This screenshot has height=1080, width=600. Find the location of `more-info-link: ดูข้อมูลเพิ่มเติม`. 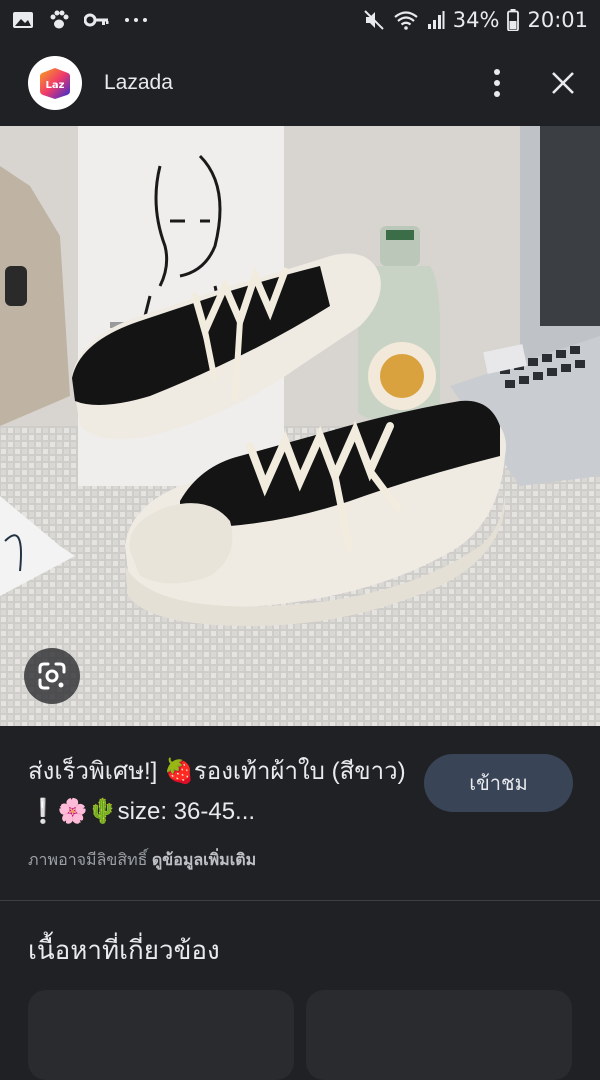

more-info-link: ดูข้อมูลเพิ่มเติม is located at coordinates (204, 860).